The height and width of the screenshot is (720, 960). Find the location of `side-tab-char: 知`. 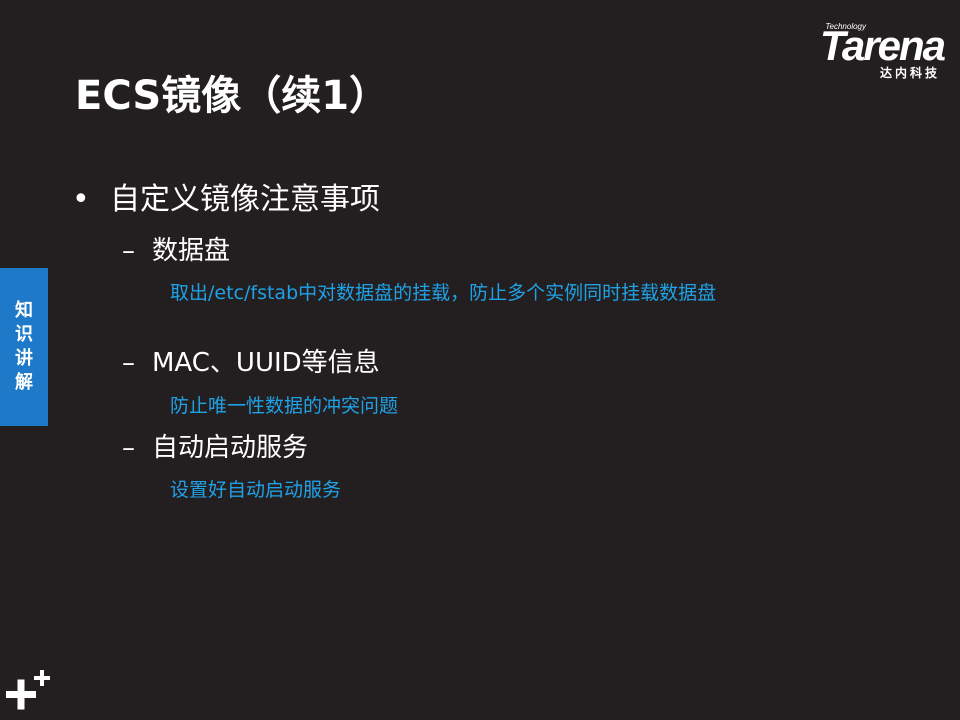

side-tab-char: 知 is located at coordinates (24, 310).